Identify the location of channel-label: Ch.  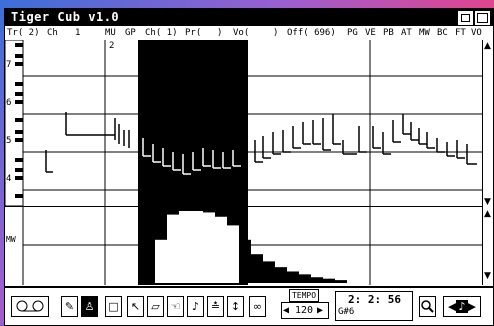
(52, 33).